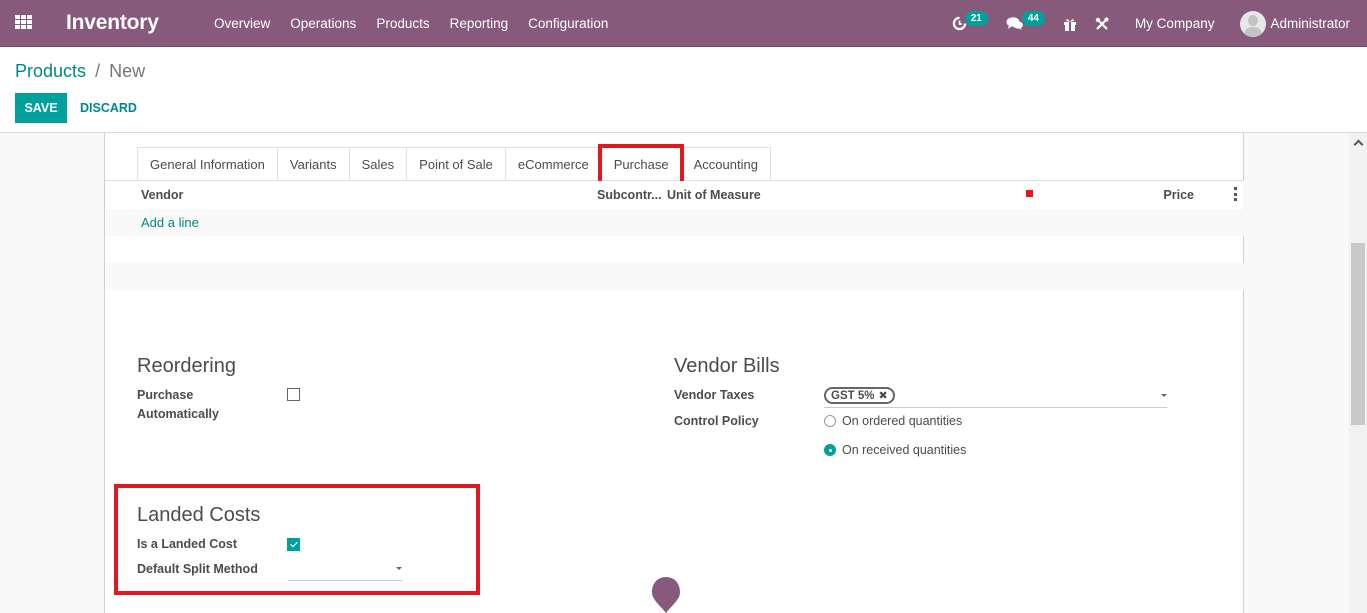 This screenshot has height=613, width=1367. I want to click on scrollbar-thumb, so click(1358, 334).